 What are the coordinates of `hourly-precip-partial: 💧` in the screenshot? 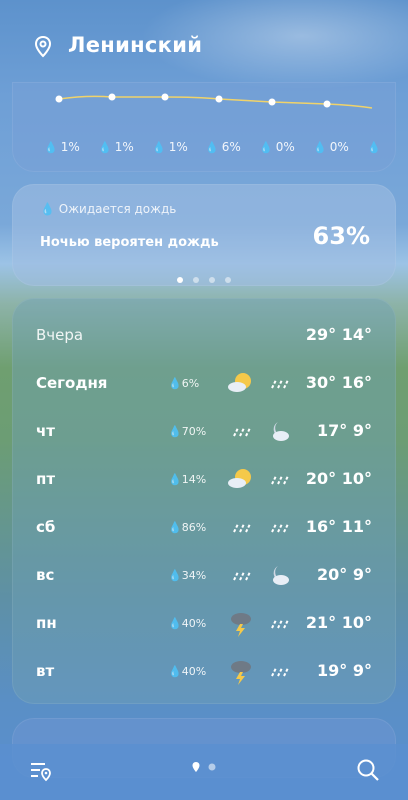 It's located at (375, 147).